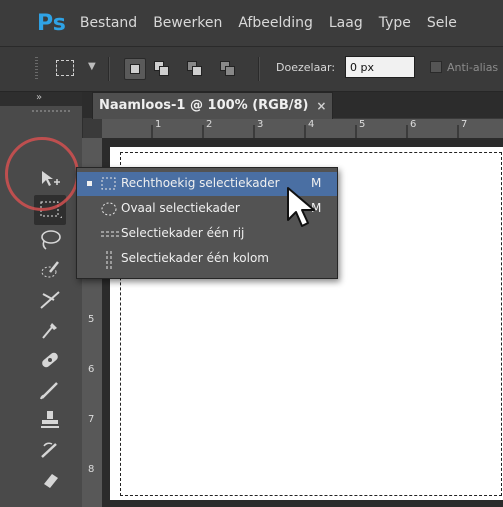  What do you see at coordinates (183, 233) in the screenshot?
I see `flyout-label: Selectiekader één rij` at bounding box center [183, 233].